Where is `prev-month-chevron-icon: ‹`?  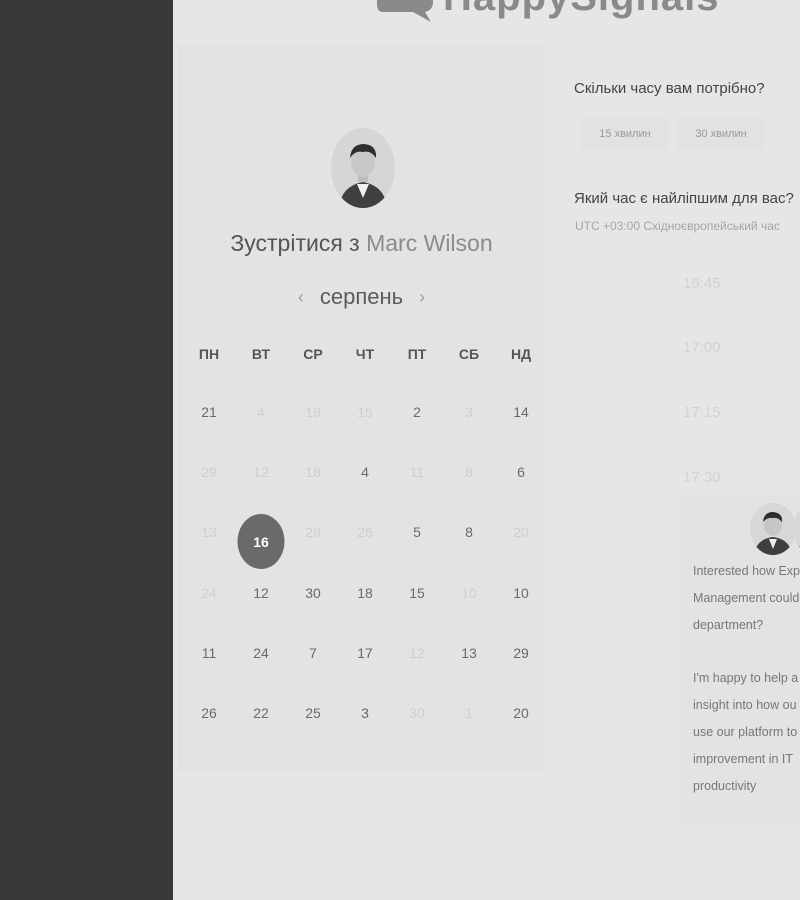 prev-month-chevron-icon: ‹ is located at coordinates (301, 297).